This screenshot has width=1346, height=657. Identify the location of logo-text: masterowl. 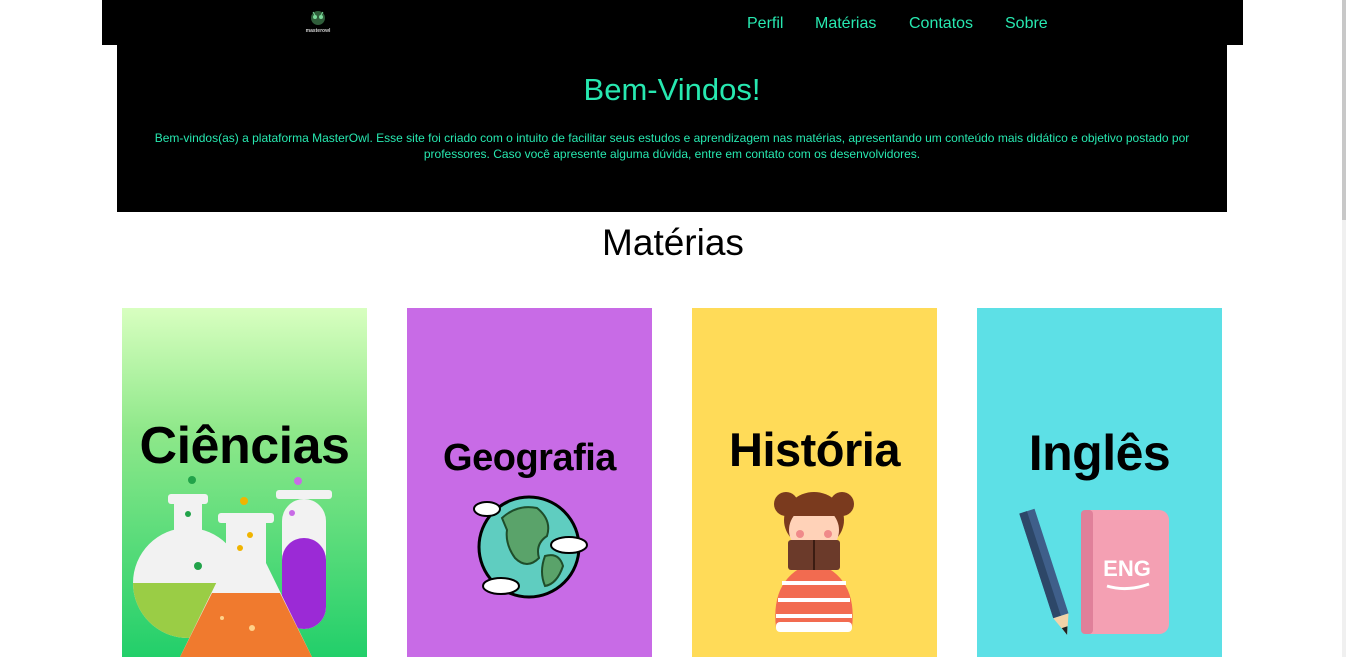
(318, 31).